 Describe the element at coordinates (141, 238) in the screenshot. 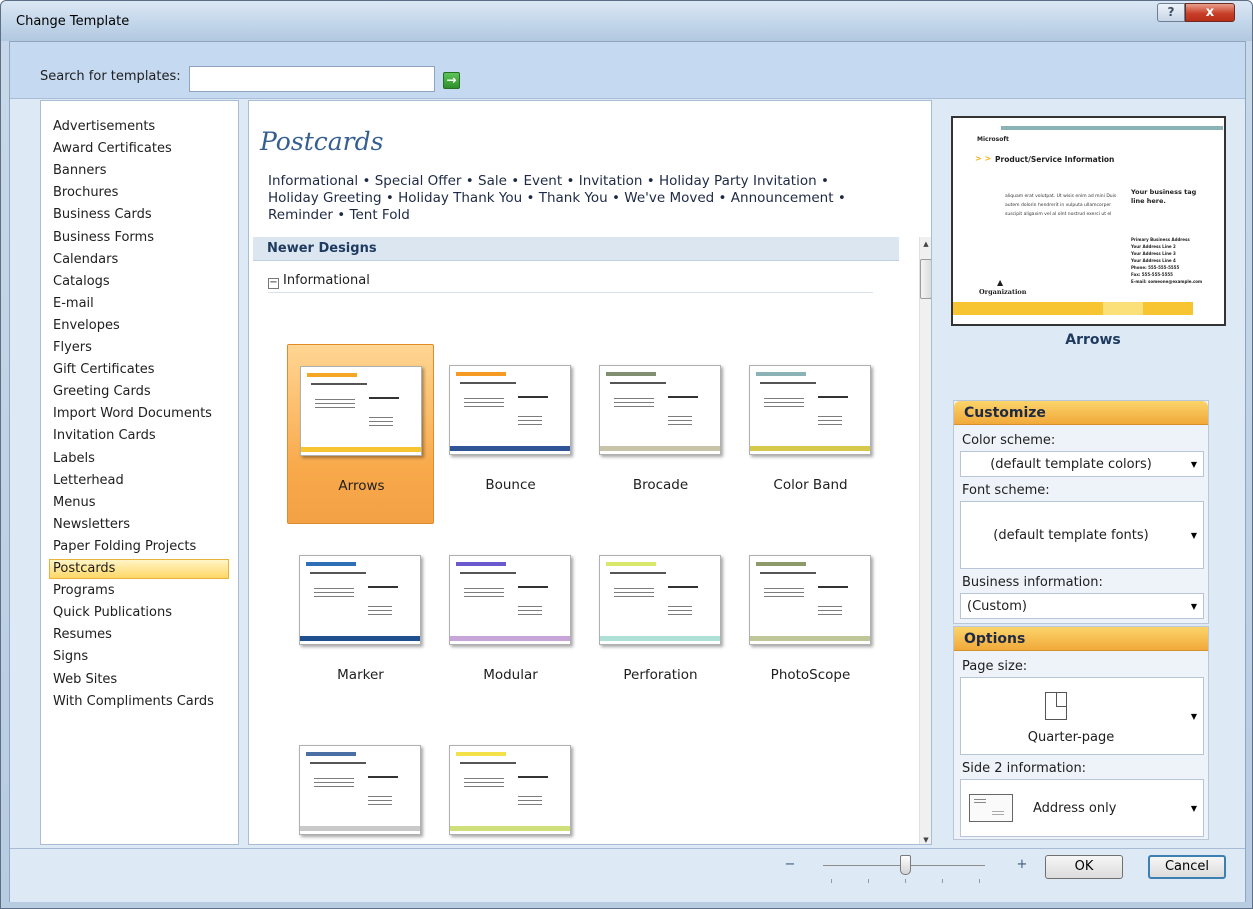

I see `category-item: Business Forms` at that location.